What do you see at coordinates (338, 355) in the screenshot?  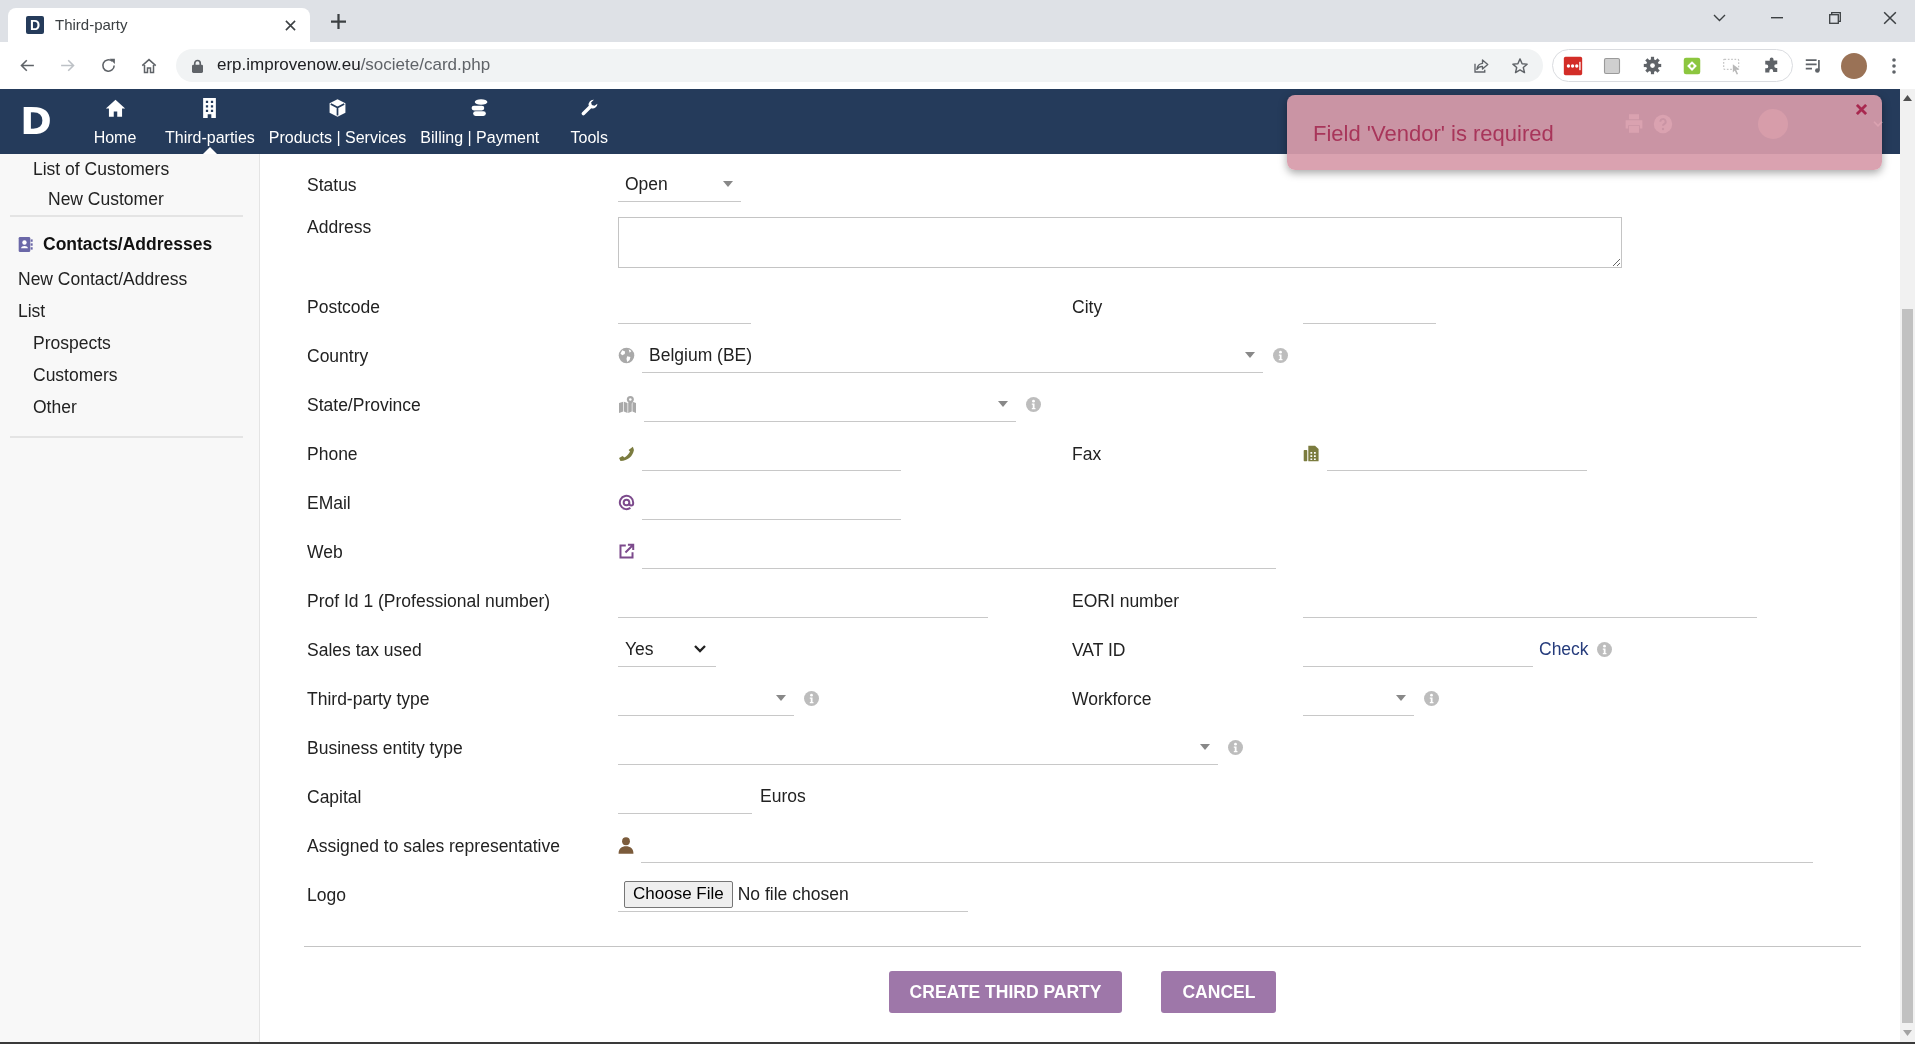 I see `field-label: Country` at bounding box center [338, 355].